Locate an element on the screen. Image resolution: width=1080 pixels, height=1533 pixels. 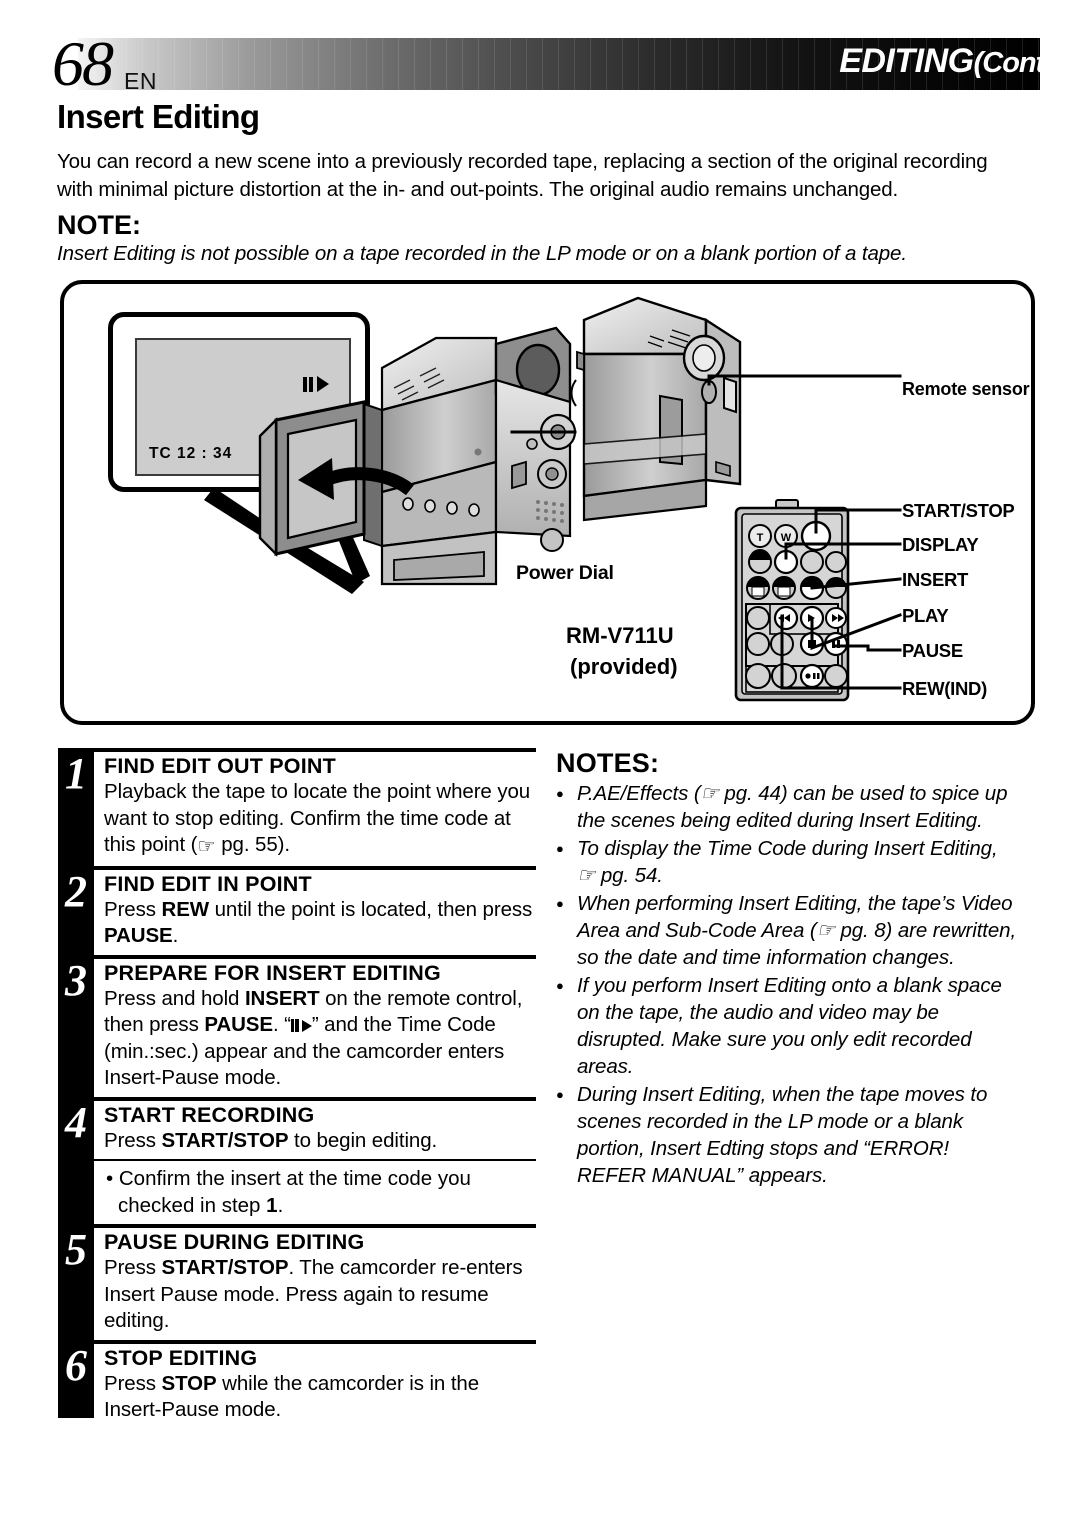
header-title-cont: (Cont.) is located at coordinates (1017, 63).